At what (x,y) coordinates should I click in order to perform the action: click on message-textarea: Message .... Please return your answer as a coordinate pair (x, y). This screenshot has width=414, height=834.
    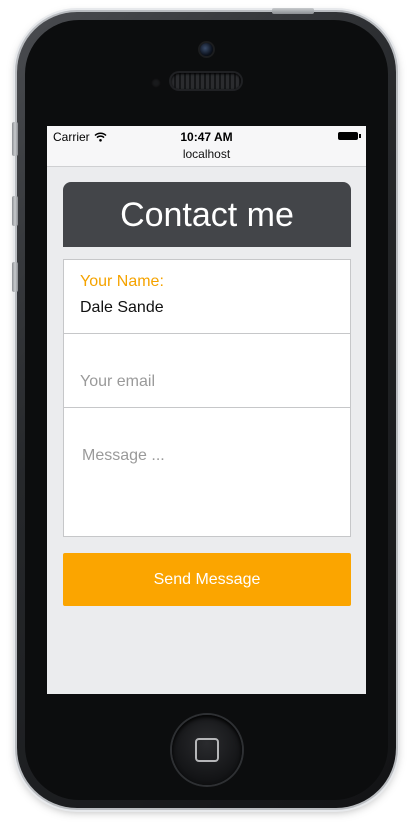
    Looking at the image, I should click on (123, 456).